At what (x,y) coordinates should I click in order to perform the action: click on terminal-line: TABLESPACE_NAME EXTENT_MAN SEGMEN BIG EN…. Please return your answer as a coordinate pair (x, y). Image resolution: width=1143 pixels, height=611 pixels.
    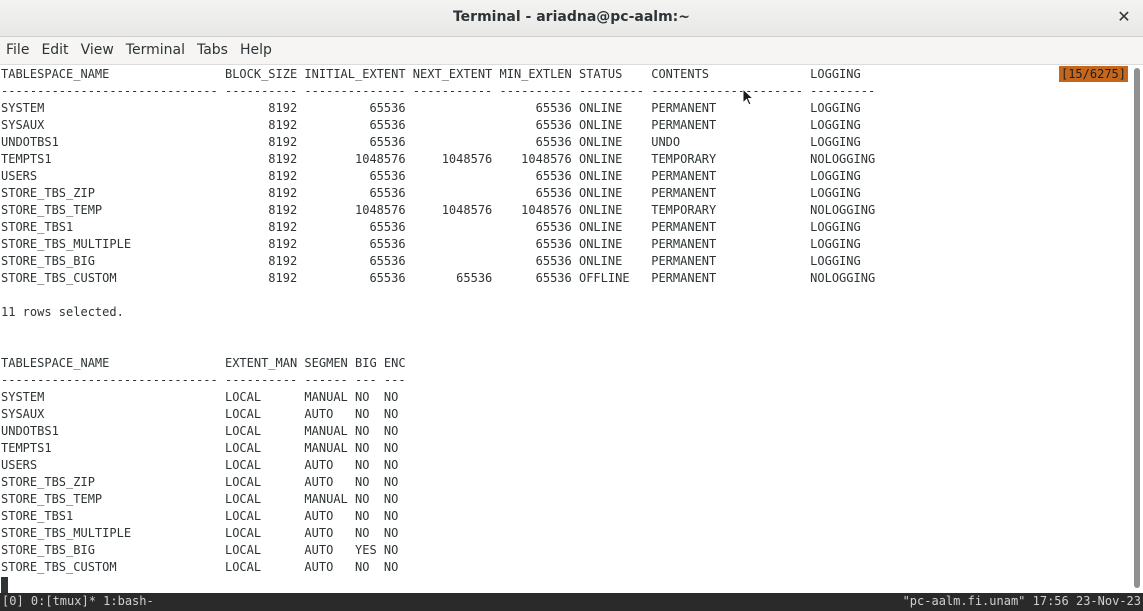
    Looking at the image, I should click on (203, 363).